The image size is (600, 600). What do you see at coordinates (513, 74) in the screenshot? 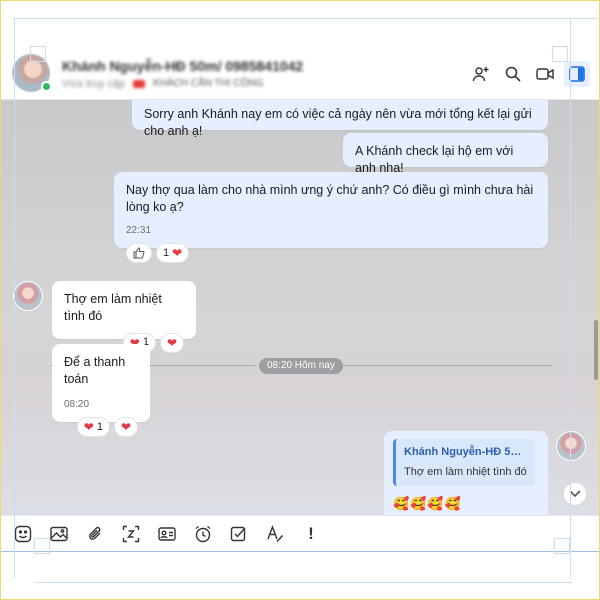
I see `search-icon` at bounding box center [513, 74].